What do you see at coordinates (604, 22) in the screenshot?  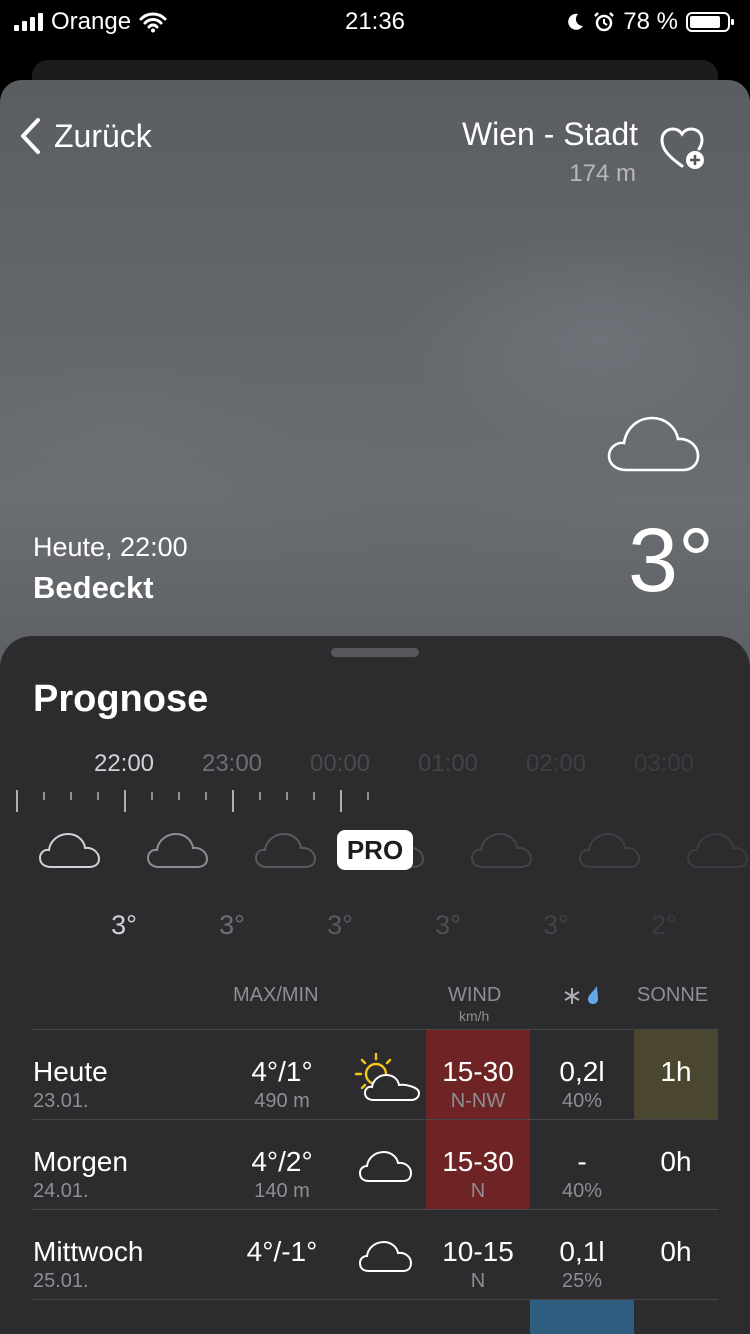 I see `alarm-icon` at bounding box center [604, 22].